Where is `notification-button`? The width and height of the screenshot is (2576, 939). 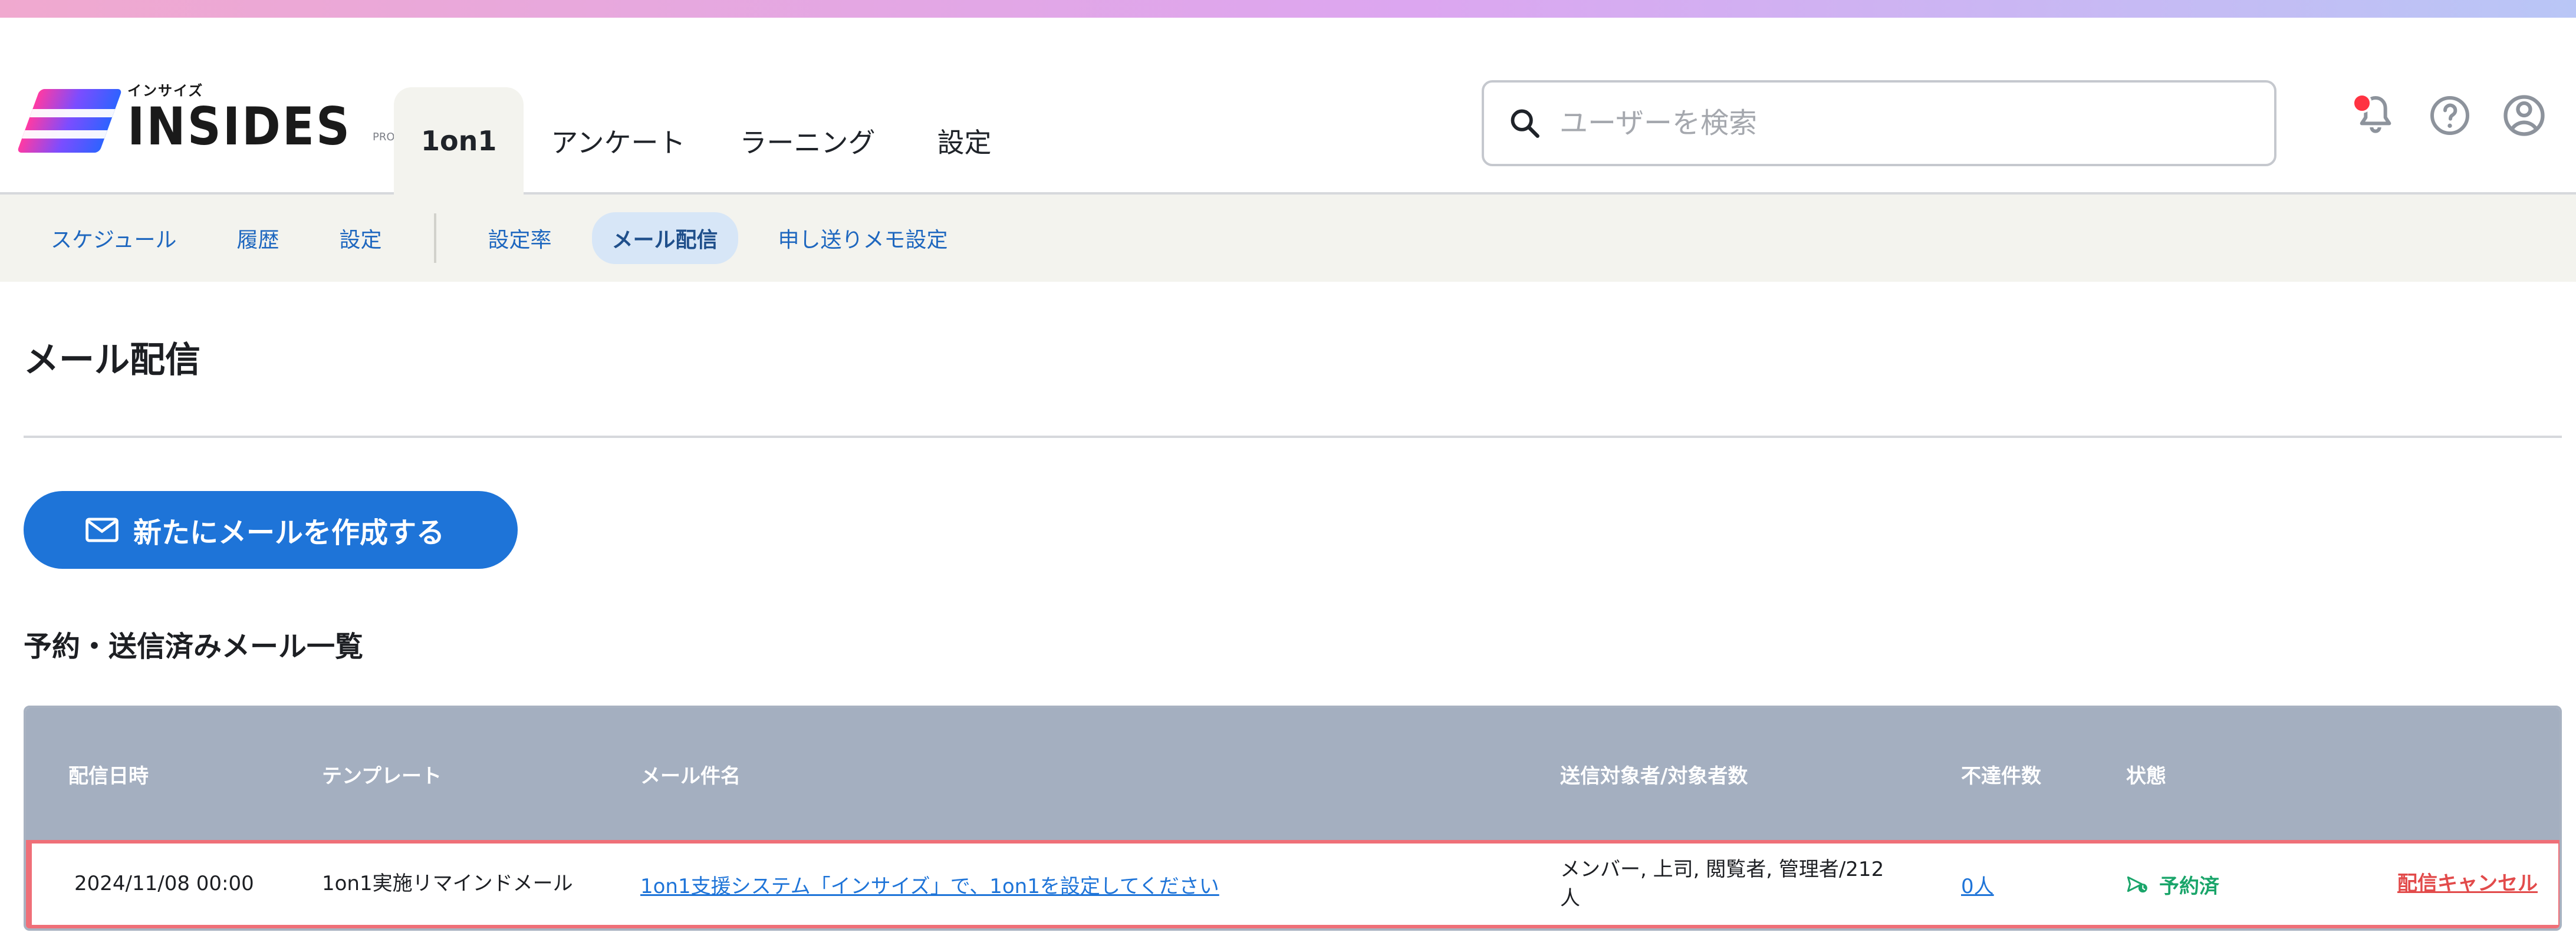 notification-button is located at coordinates (2375, 115).